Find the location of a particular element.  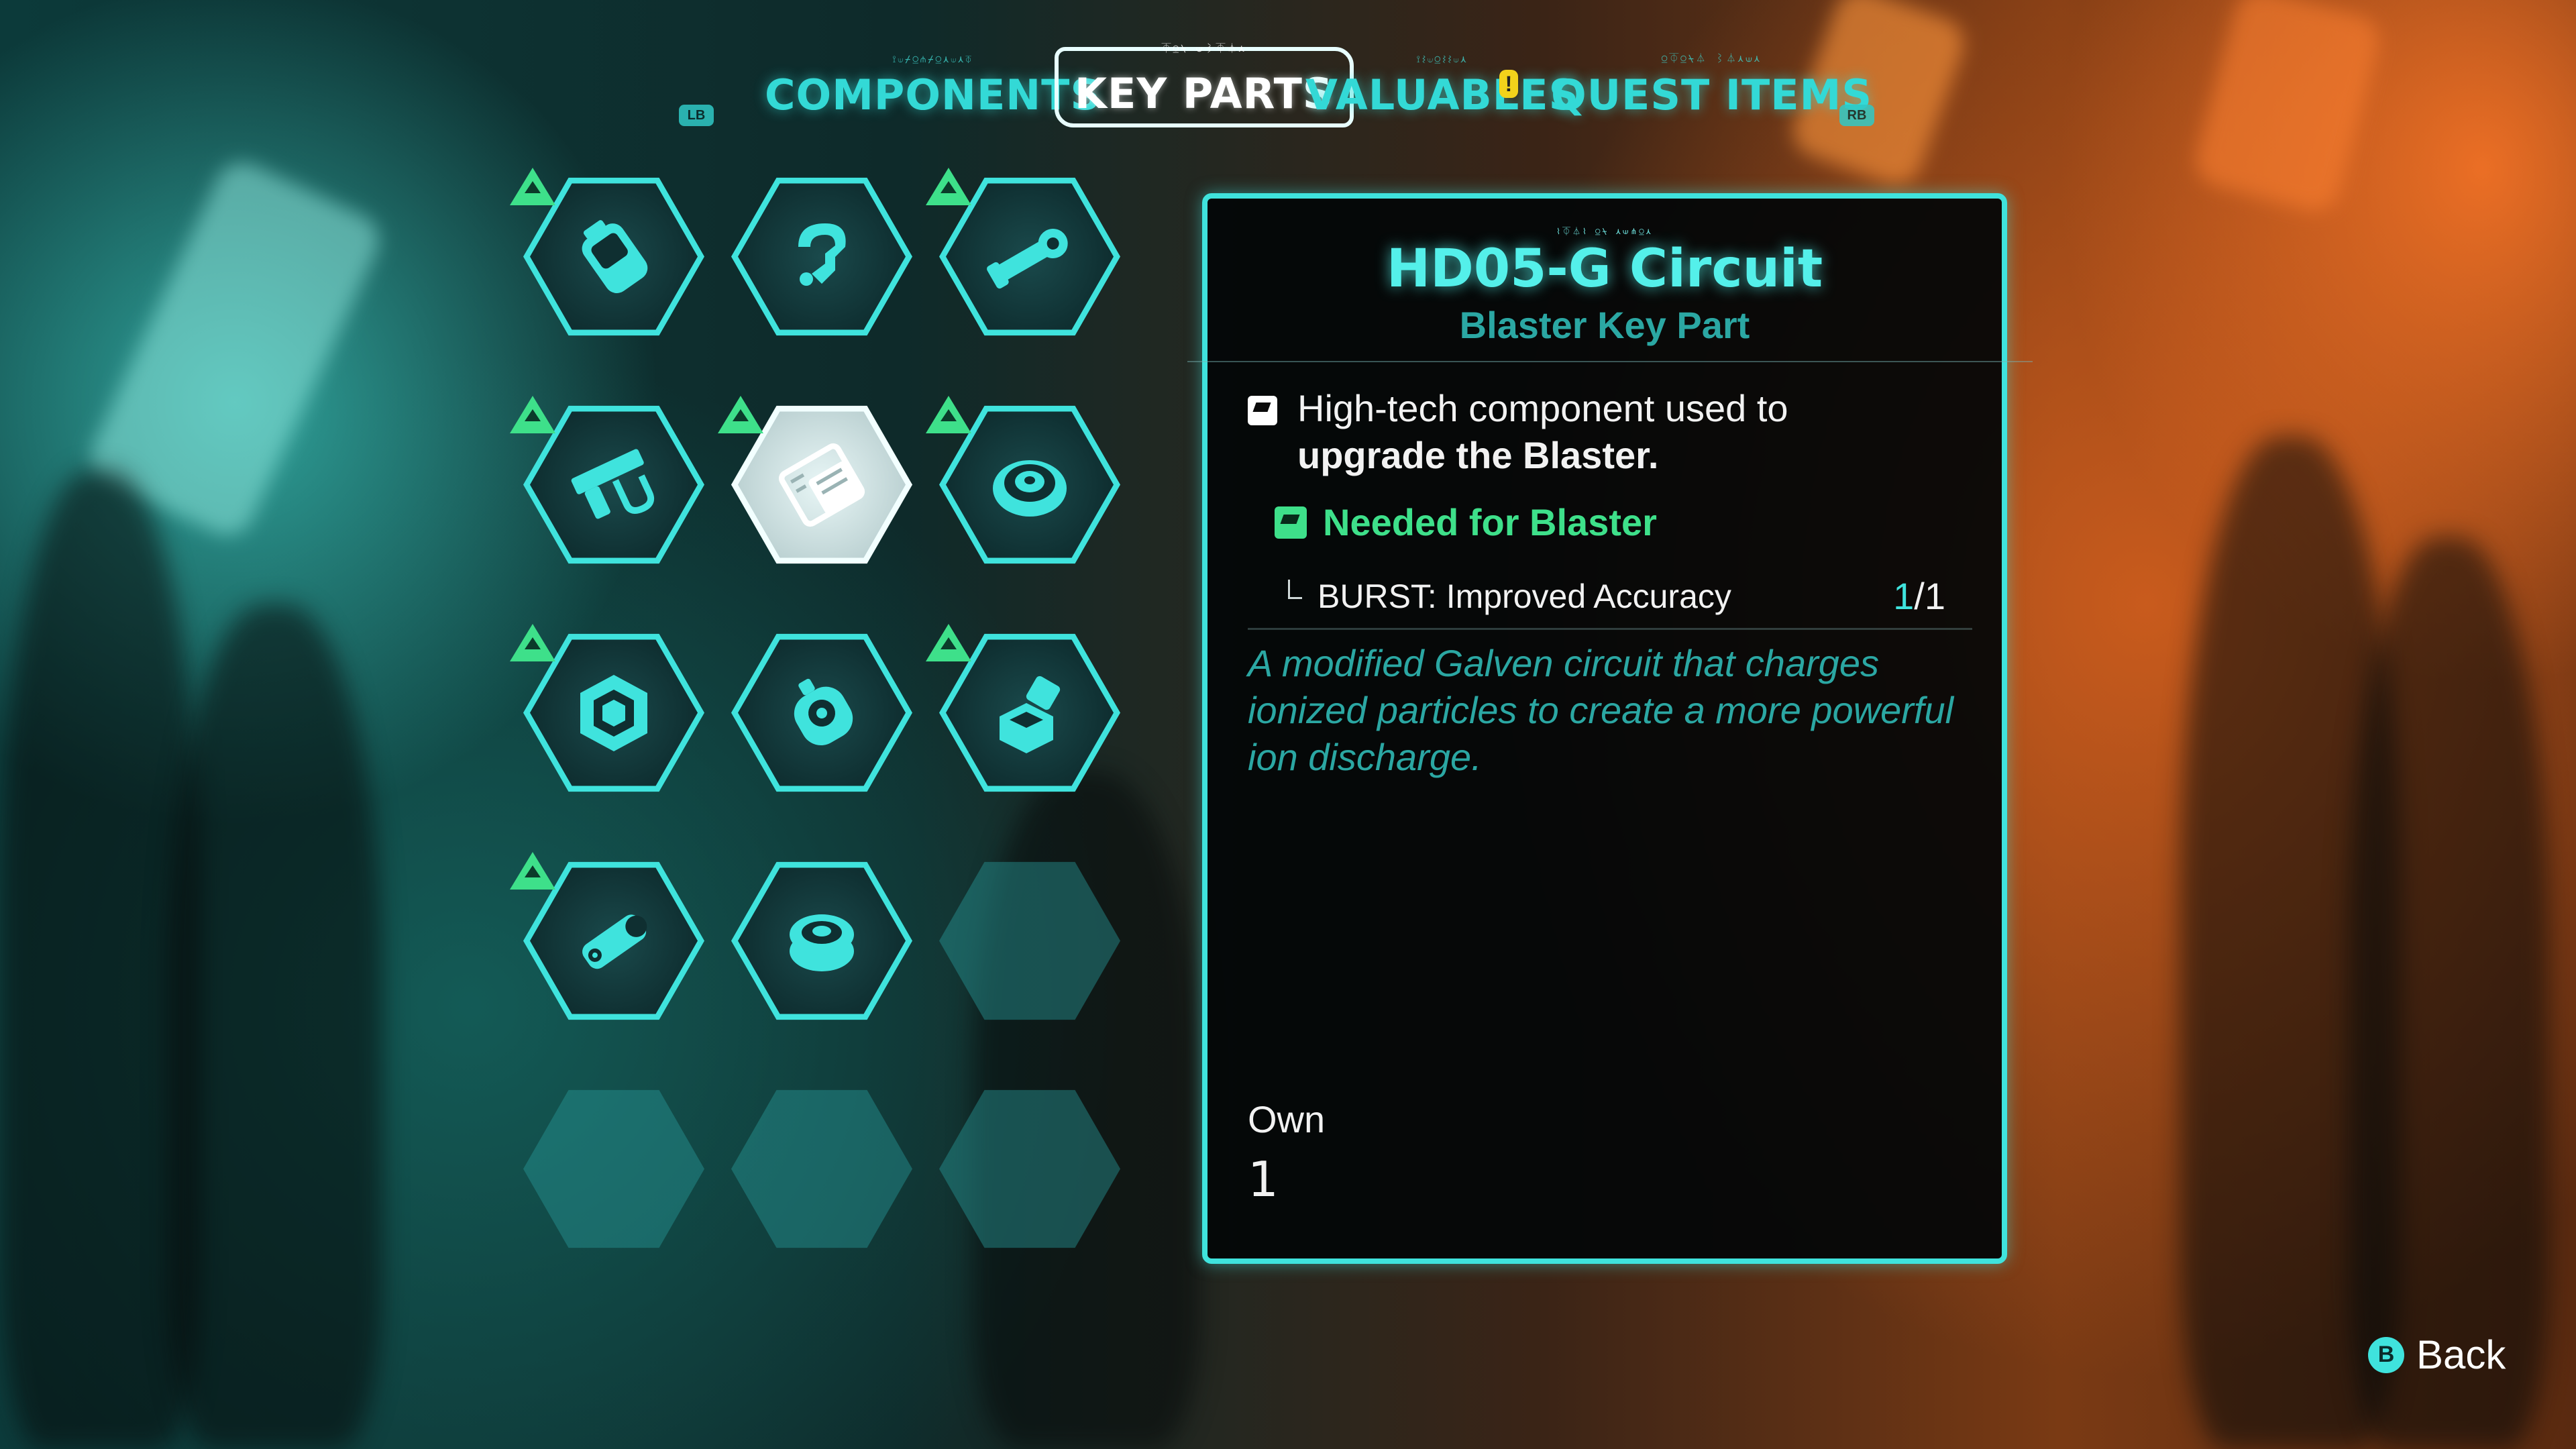

tab-valuables: ⟟⌇⟒⍜⌇⌇⟒⋏ VALUABLES is located at coordinates (1442, 75).